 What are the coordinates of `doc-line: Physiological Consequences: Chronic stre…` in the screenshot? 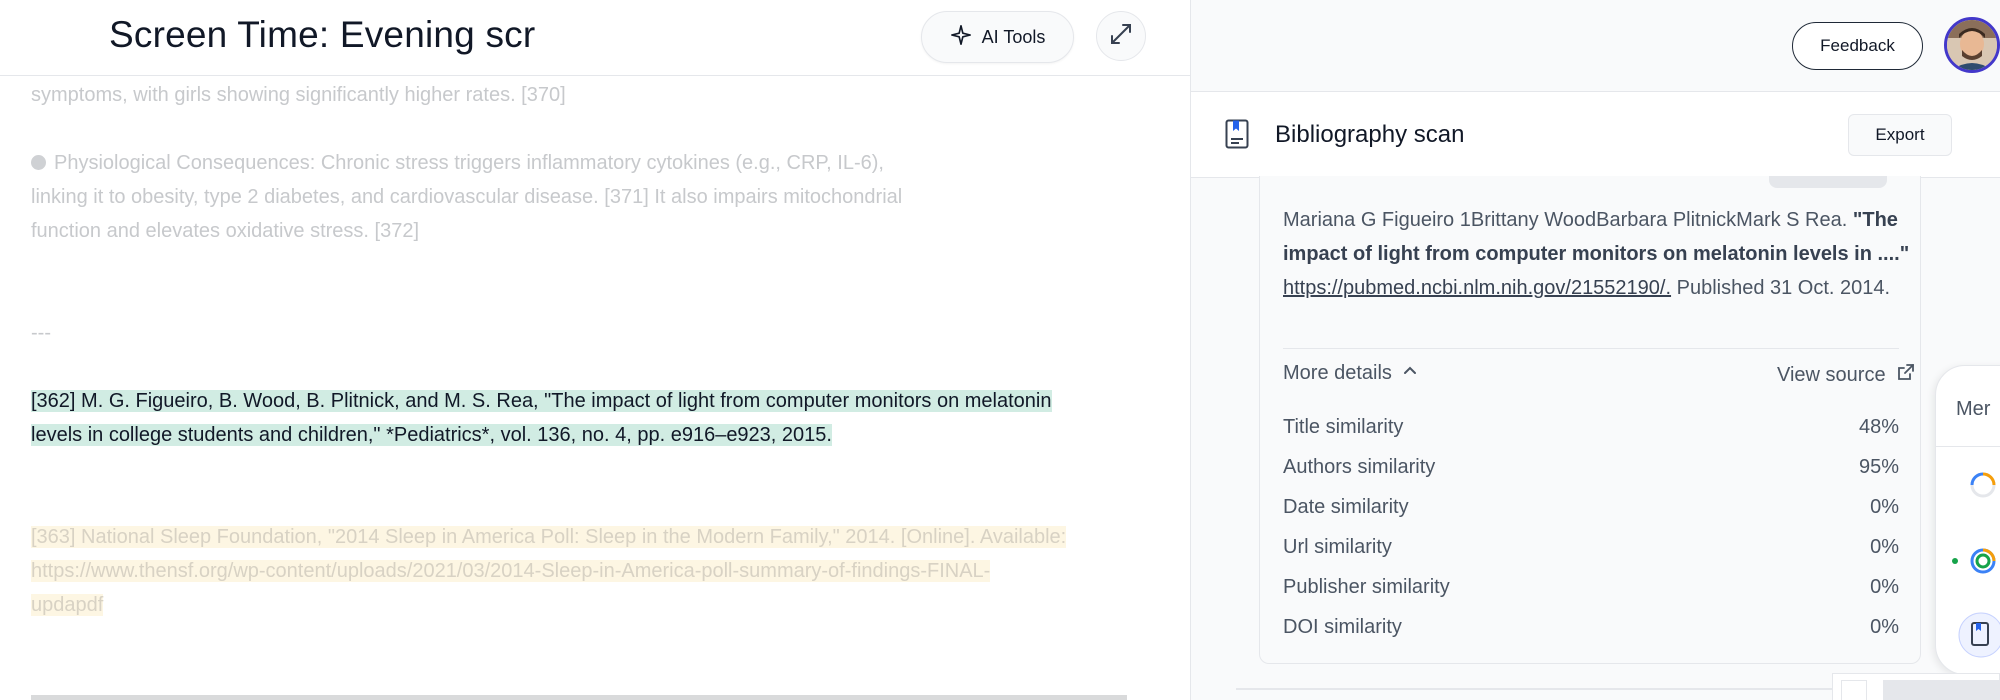 It's located at (469, 163).